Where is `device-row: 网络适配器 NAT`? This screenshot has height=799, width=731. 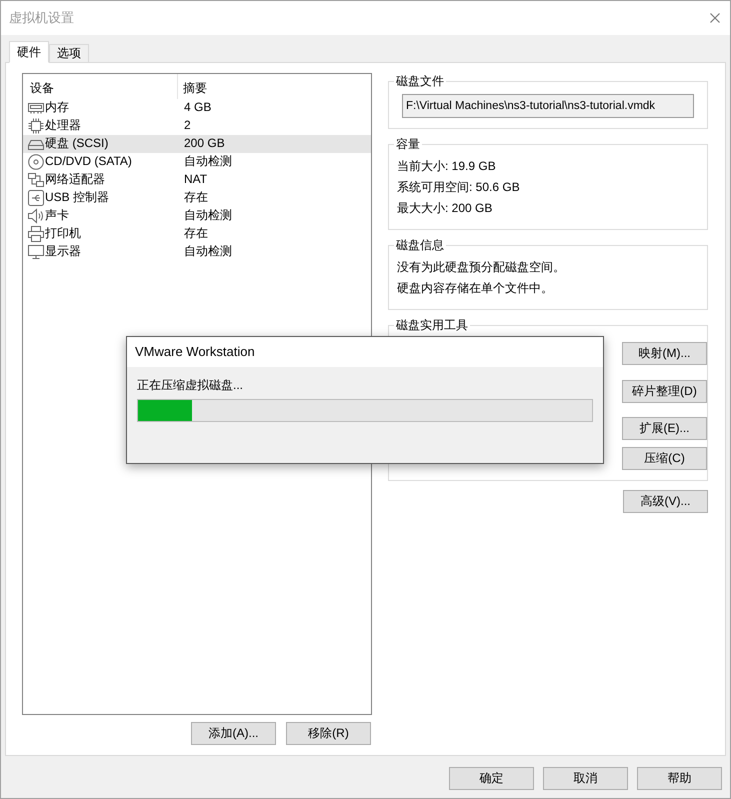
device-row: 网络适配器 NAT is located at coordinates (197, 180).